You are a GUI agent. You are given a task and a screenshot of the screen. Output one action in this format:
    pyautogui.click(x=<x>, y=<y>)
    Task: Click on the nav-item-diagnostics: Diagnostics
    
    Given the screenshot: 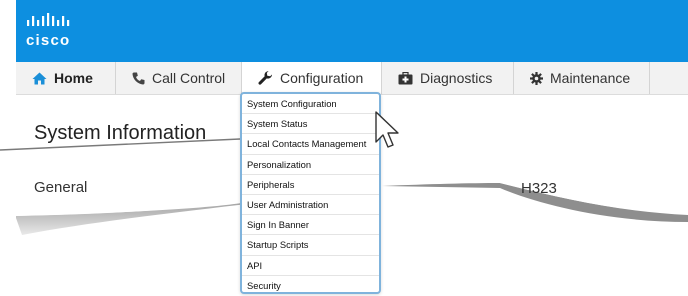 What is the action you would take?
    pyautogui.click(x=448, y=78)
    